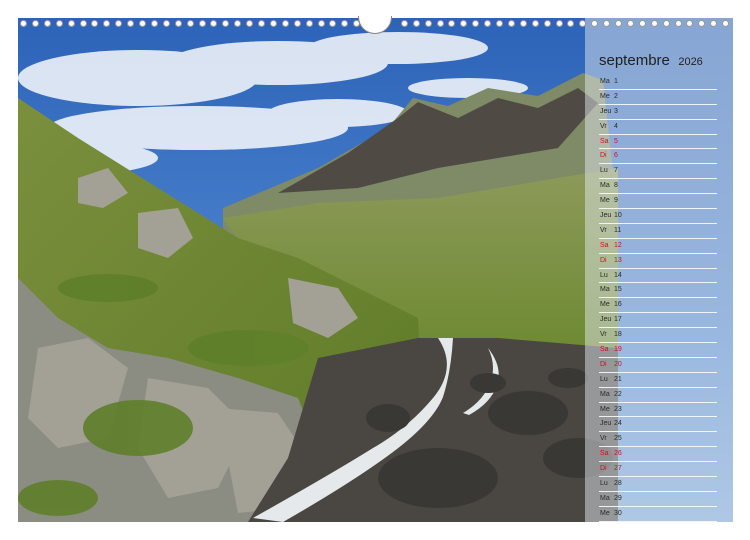 Image resolution: width=750 pixels, height=540 pixels. Describe the element at coordinates (616, 126) in the screenshot. I see `day-number: 4` at that location.